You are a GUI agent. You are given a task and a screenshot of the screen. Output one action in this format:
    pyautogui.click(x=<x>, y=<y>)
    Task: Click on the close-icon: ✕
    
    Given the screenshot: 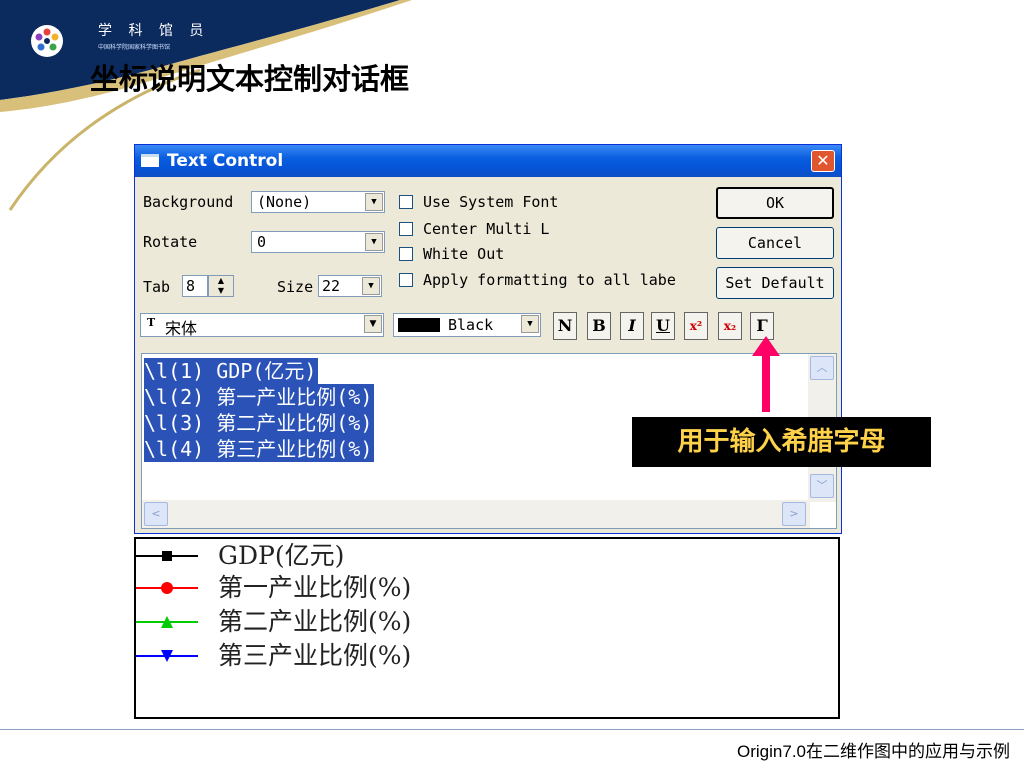 What is the action you would take?
    pyautogui.click(x=823, y=160)
    